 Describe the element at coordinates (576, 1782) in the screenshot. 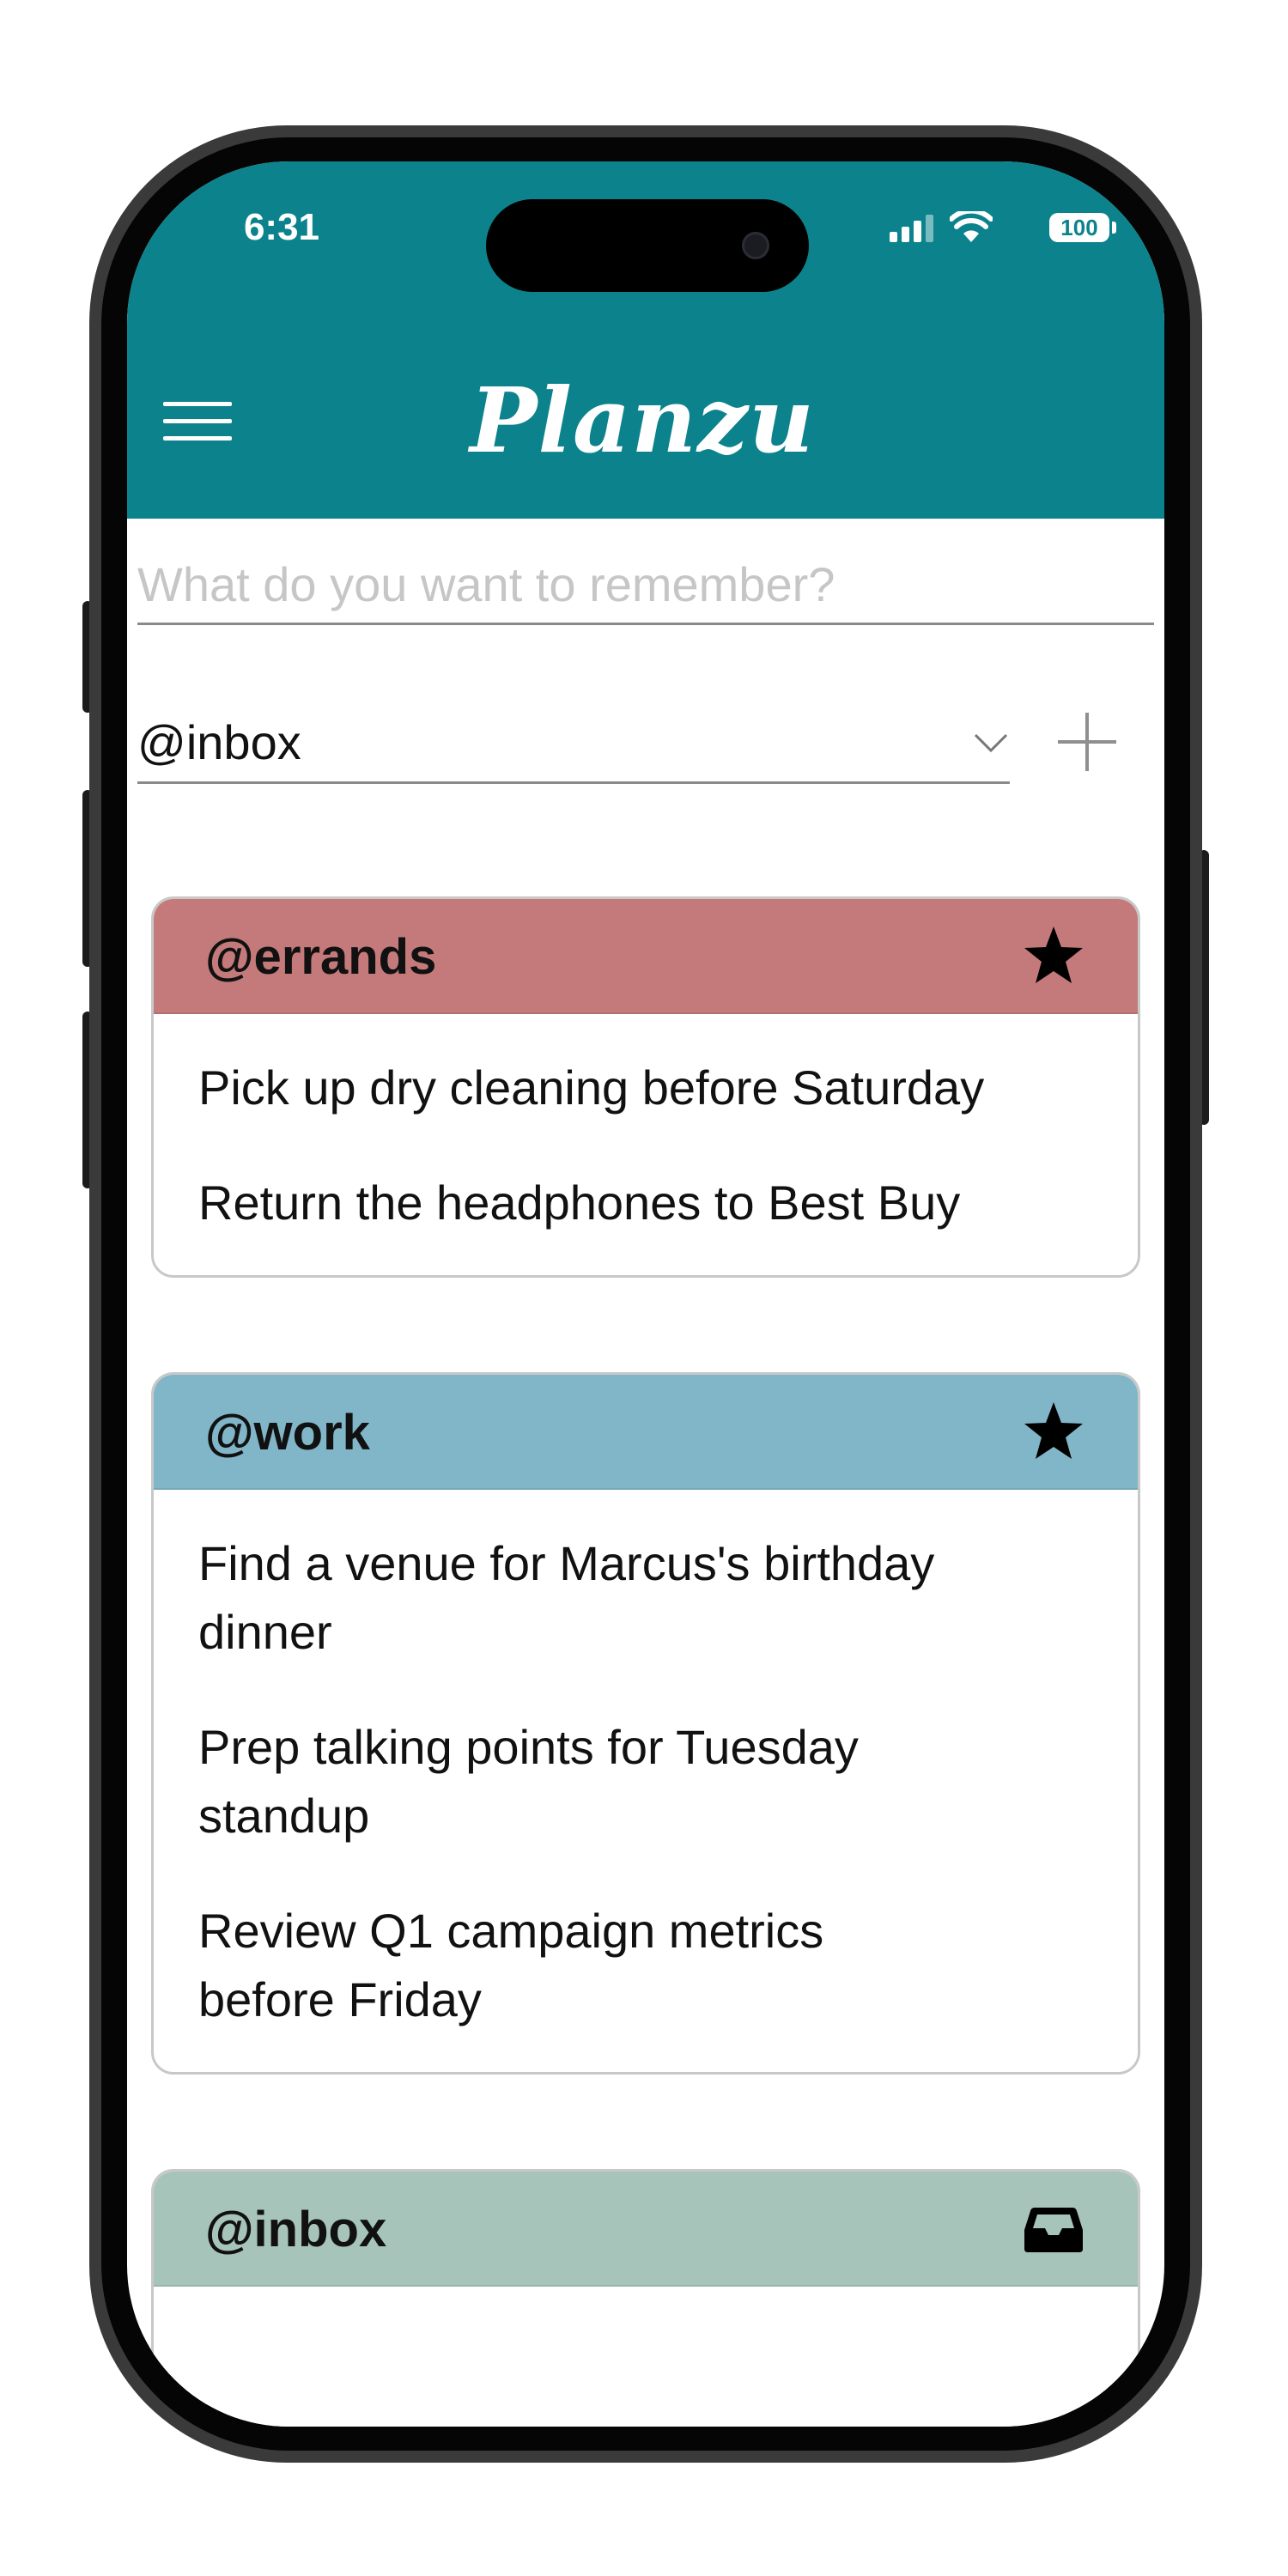

I see `list-item: Prep talking points for Tuesday standup` at that location.